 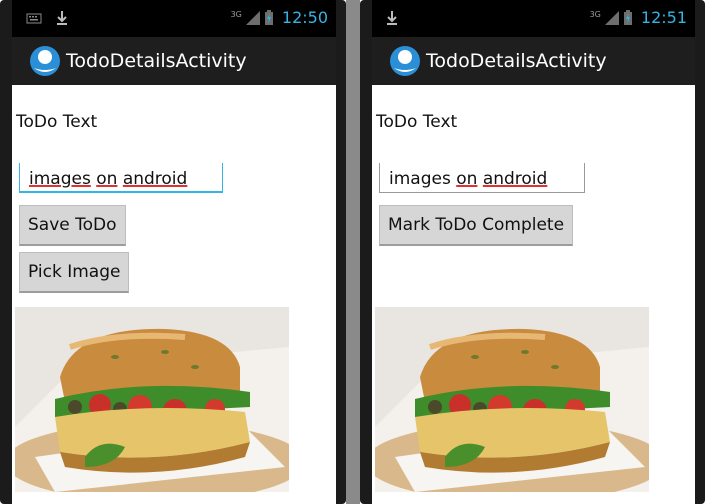 I want to click on divider, so click(x=353, y=252).